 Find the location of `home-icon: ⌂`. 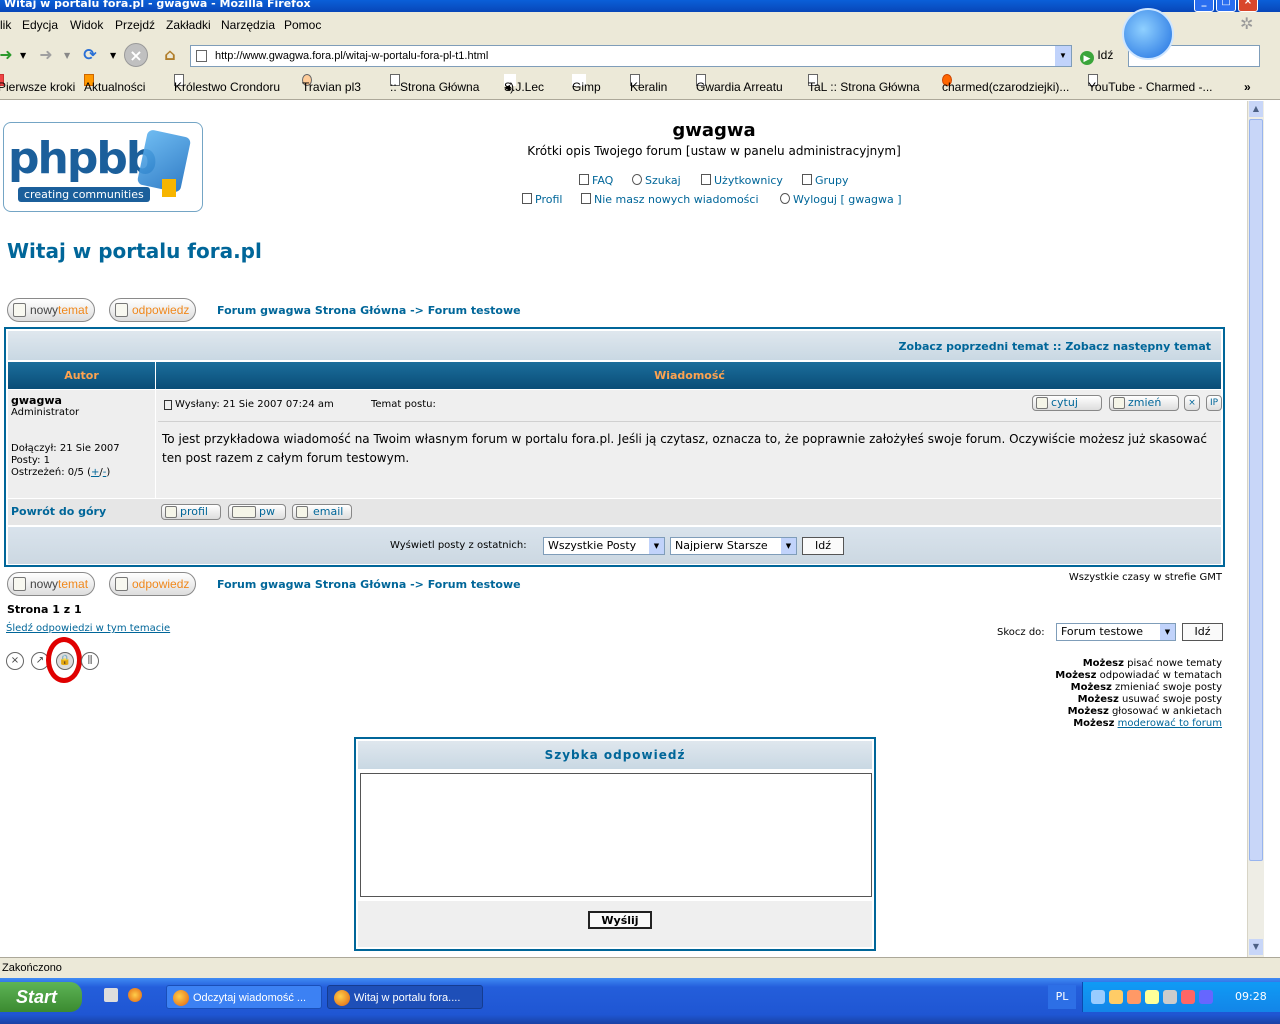

home-icon: ⌂ is located at coordinates (170, 55).